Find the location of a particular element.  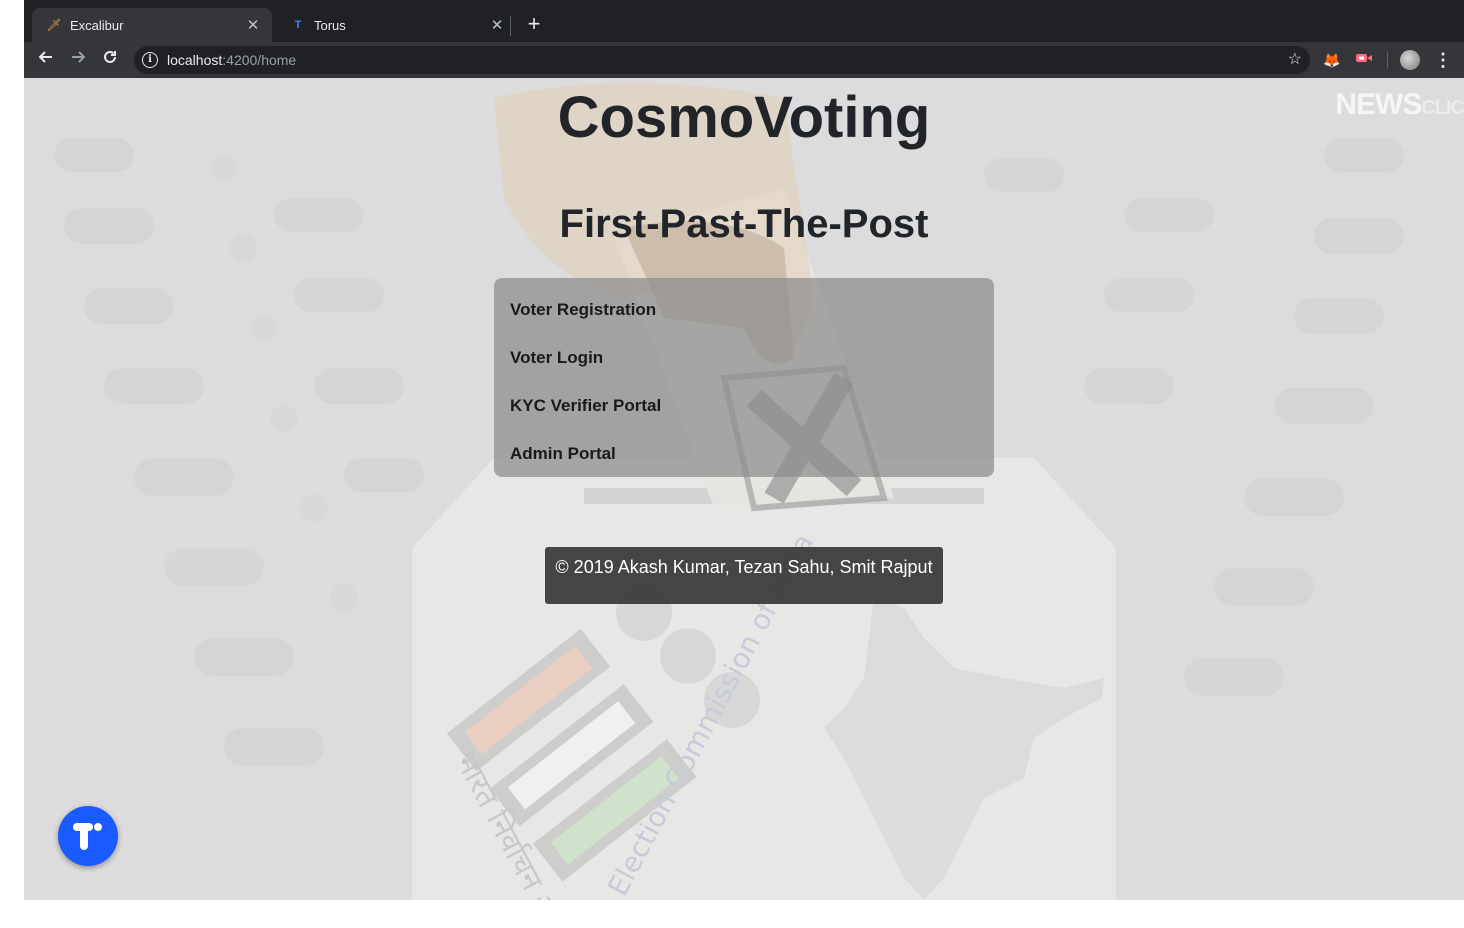

forward-arrow-icon is located at coordinates (78, 60).